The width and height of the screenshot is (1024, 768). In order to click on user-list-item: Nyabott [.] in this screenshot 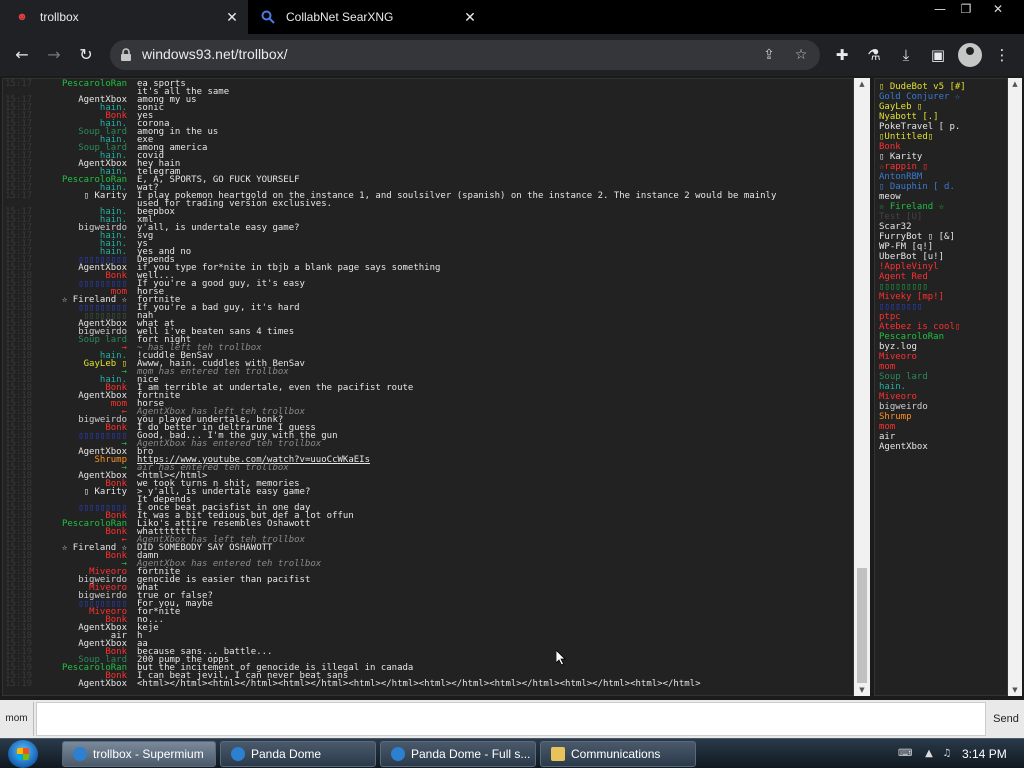, I will do `click(941, 117)`.